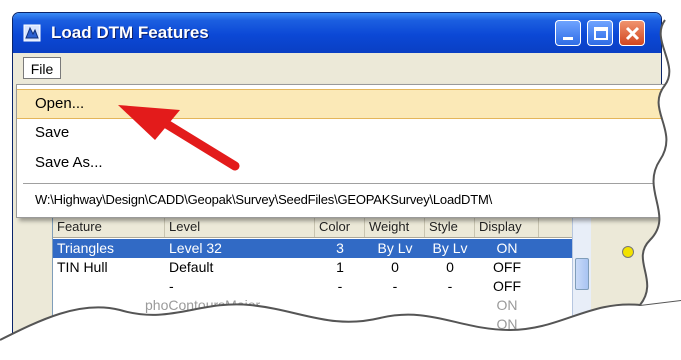 The height and width of the screenshot is (360, 681). What do you see at coordinates (395, 227) in the screenshot?
I see `column-header-weight: Weight` at bounding box center [395, 227].